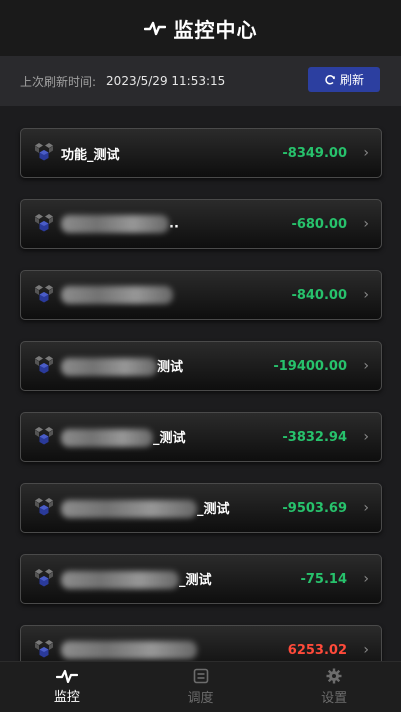 Image resolution: width=401 pixels, height=712 pixels. What do you see at coordinates (334, 698) in the screenshot?
I see `tab-label: 设置` at bounding box center [334, 698].